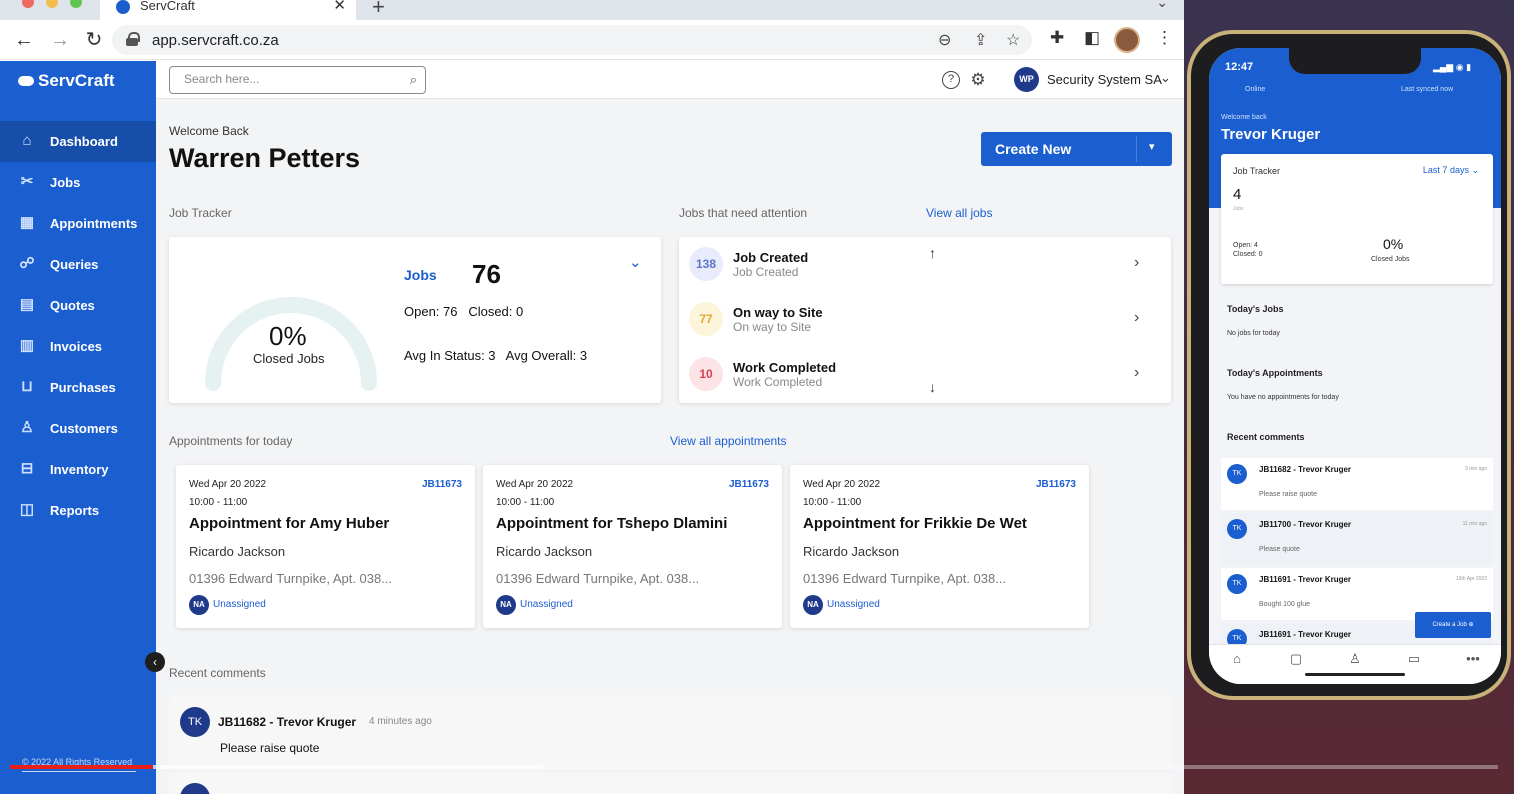 The image size is (1514, 794). Describe the element at coordinates (209, 131) in the screenshot. I see `welcome-text: Welcome Back` at that location.